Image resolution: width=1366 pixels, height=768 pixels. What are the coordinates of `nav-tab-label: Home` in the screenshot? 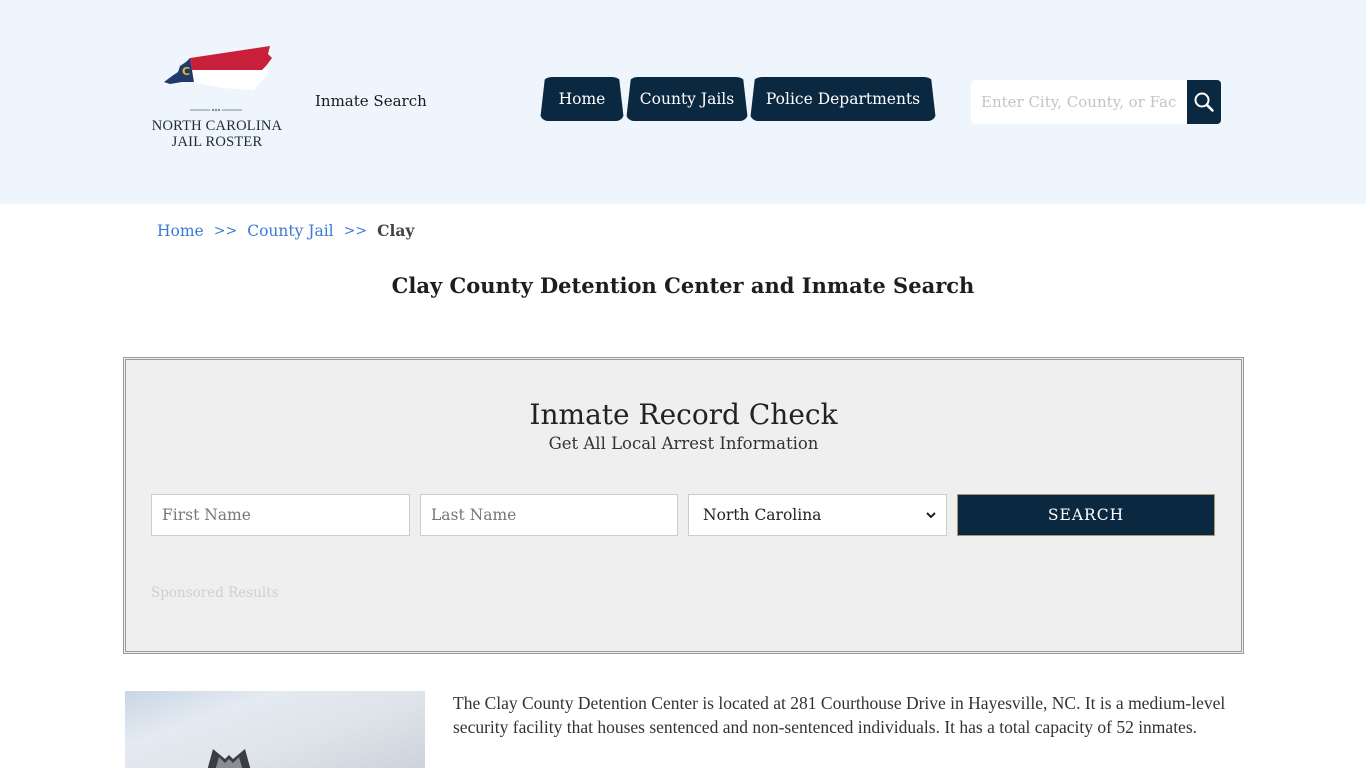 It's located at (582, 99).